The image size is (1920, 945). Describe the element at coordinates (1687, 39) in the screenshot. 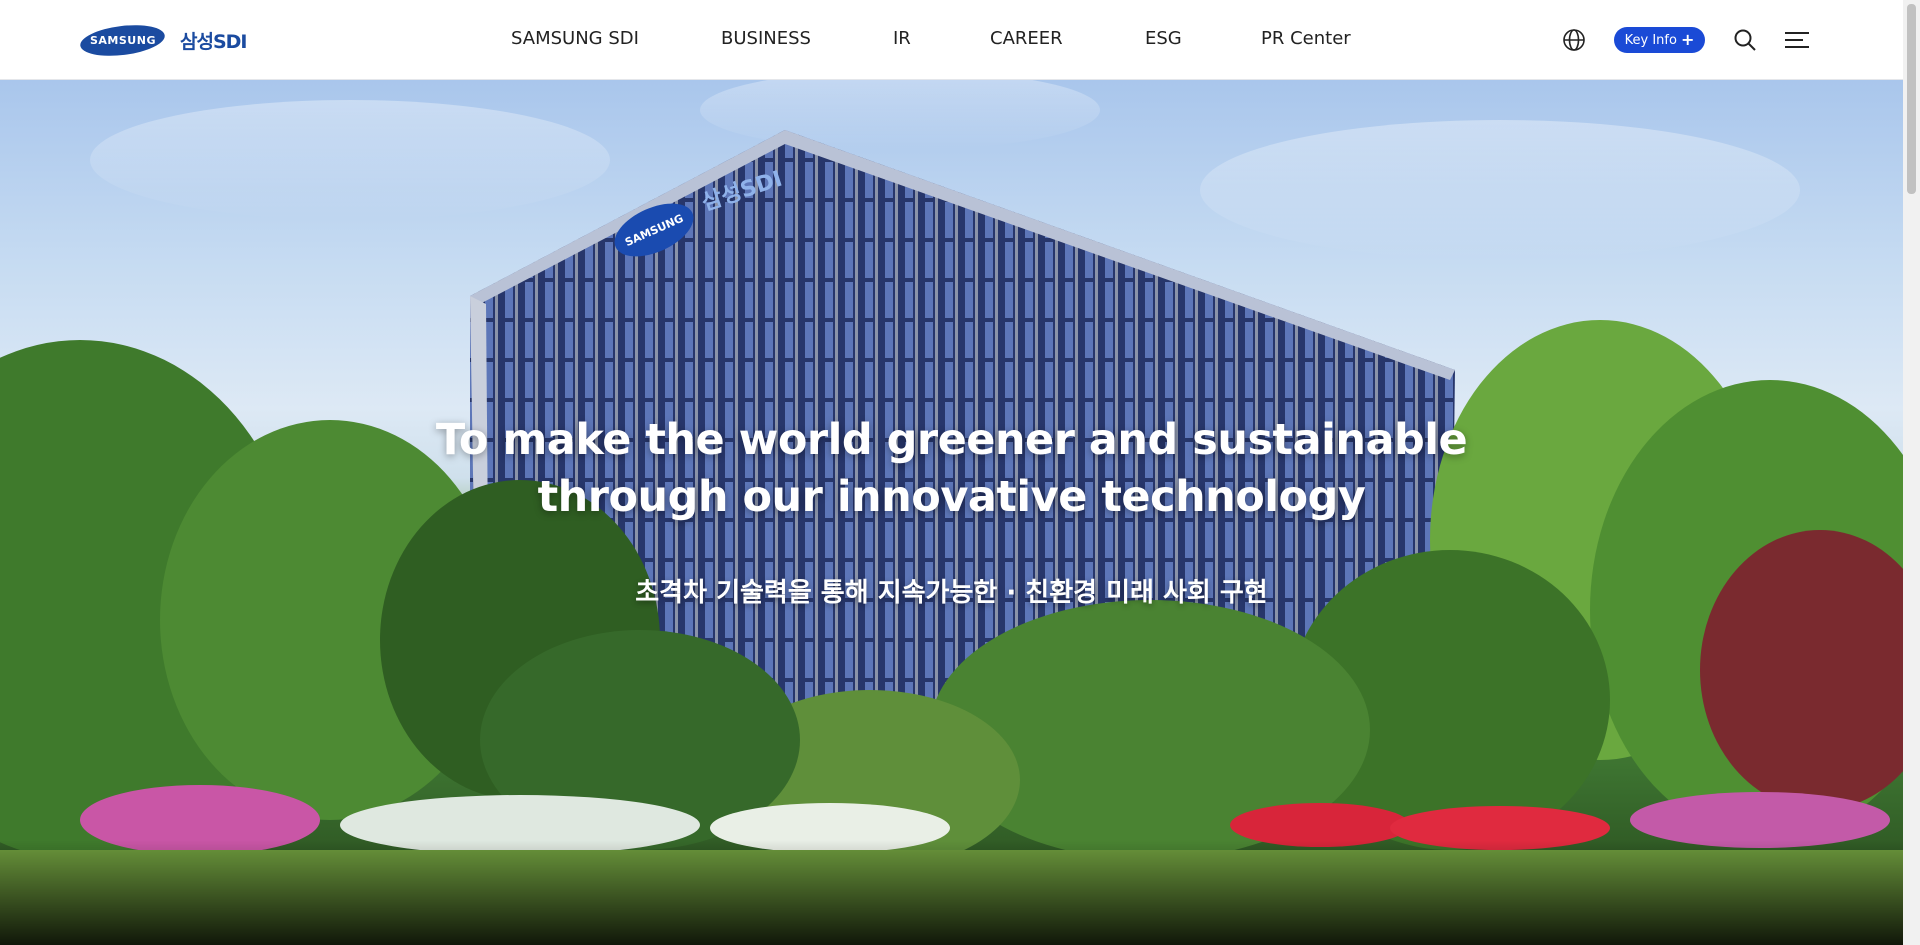

I see `plus-icon: +` at that location.